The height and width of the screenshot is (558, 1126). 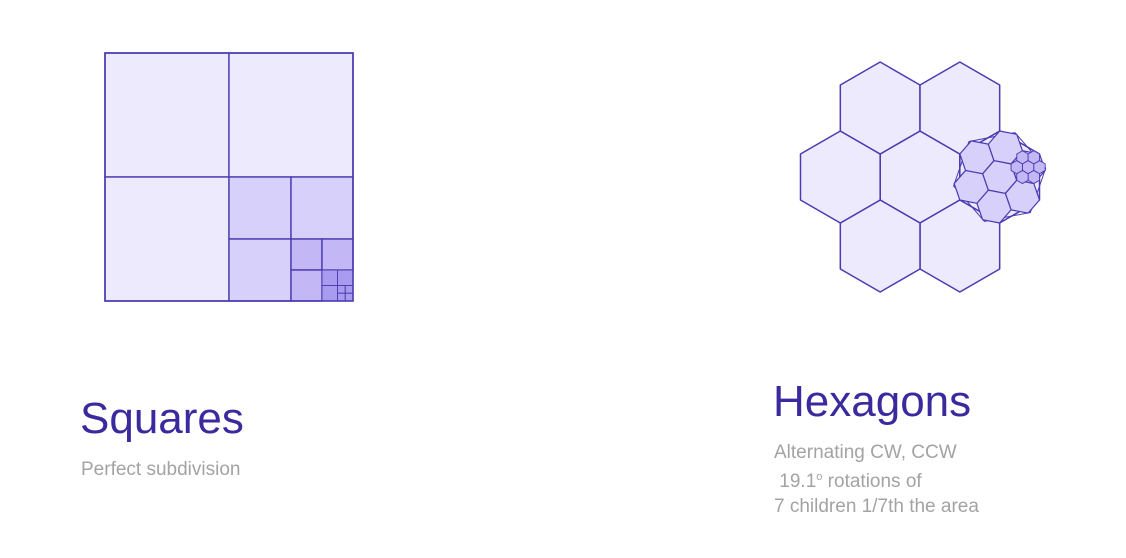 I want to click on hexagons-subtitle-line-2: 19.1o rotations of, so click(x=876, y=479).